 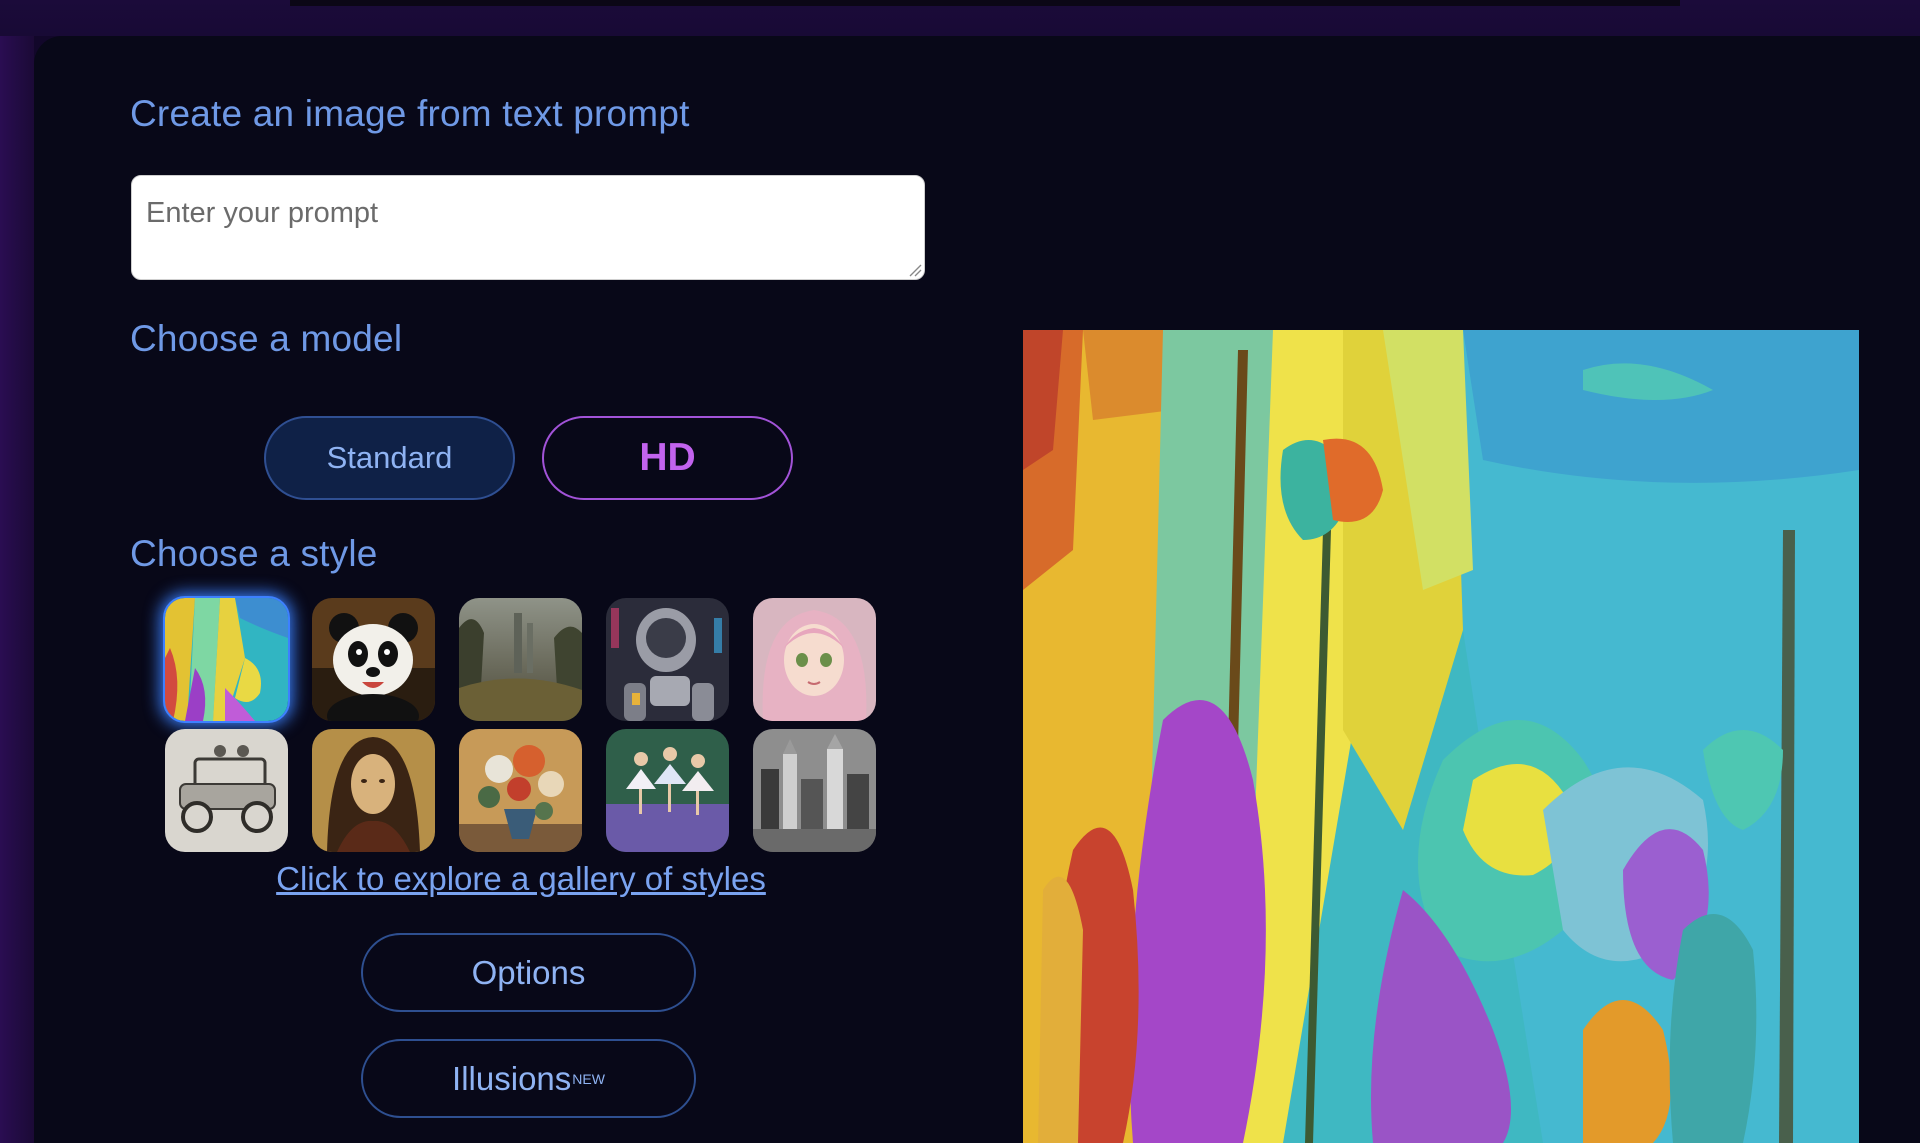 I want to click on style-misty-landscape, so click(x=520, y=659).